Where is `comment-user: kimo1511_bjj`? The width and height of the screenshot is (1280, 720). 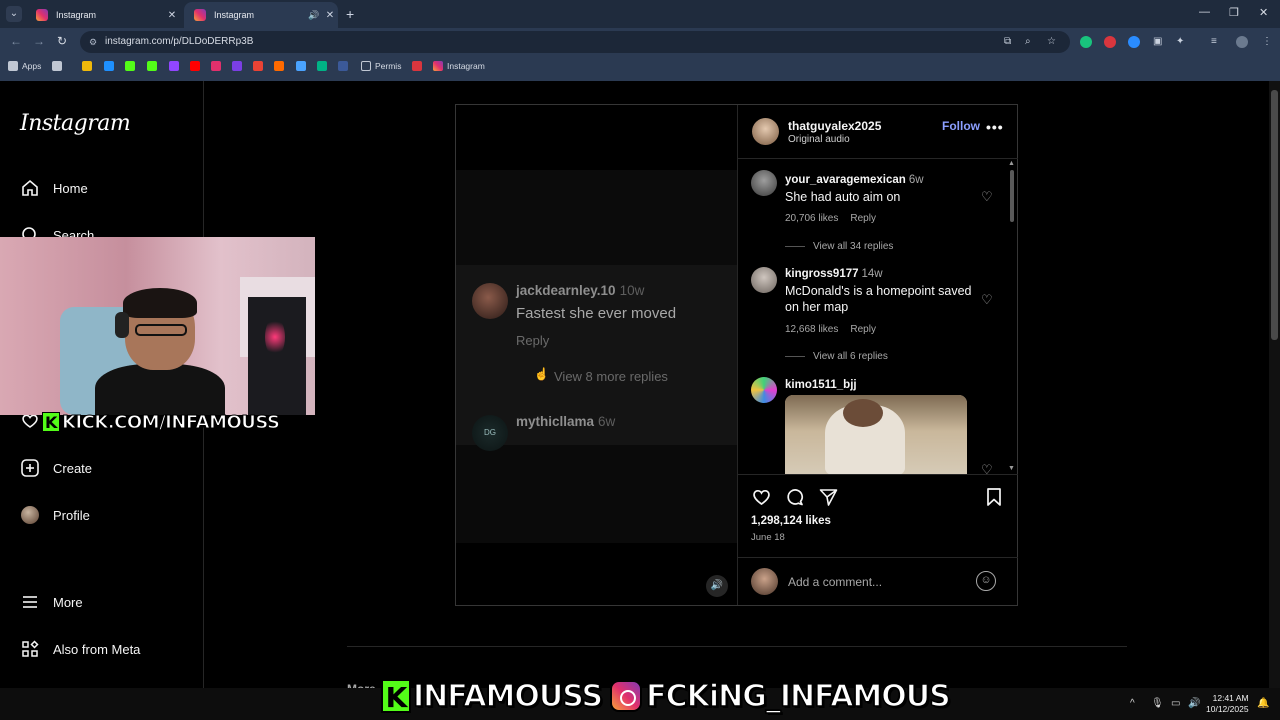 comment-user: kimo1511_bjj is located at coordinates (821, 385).